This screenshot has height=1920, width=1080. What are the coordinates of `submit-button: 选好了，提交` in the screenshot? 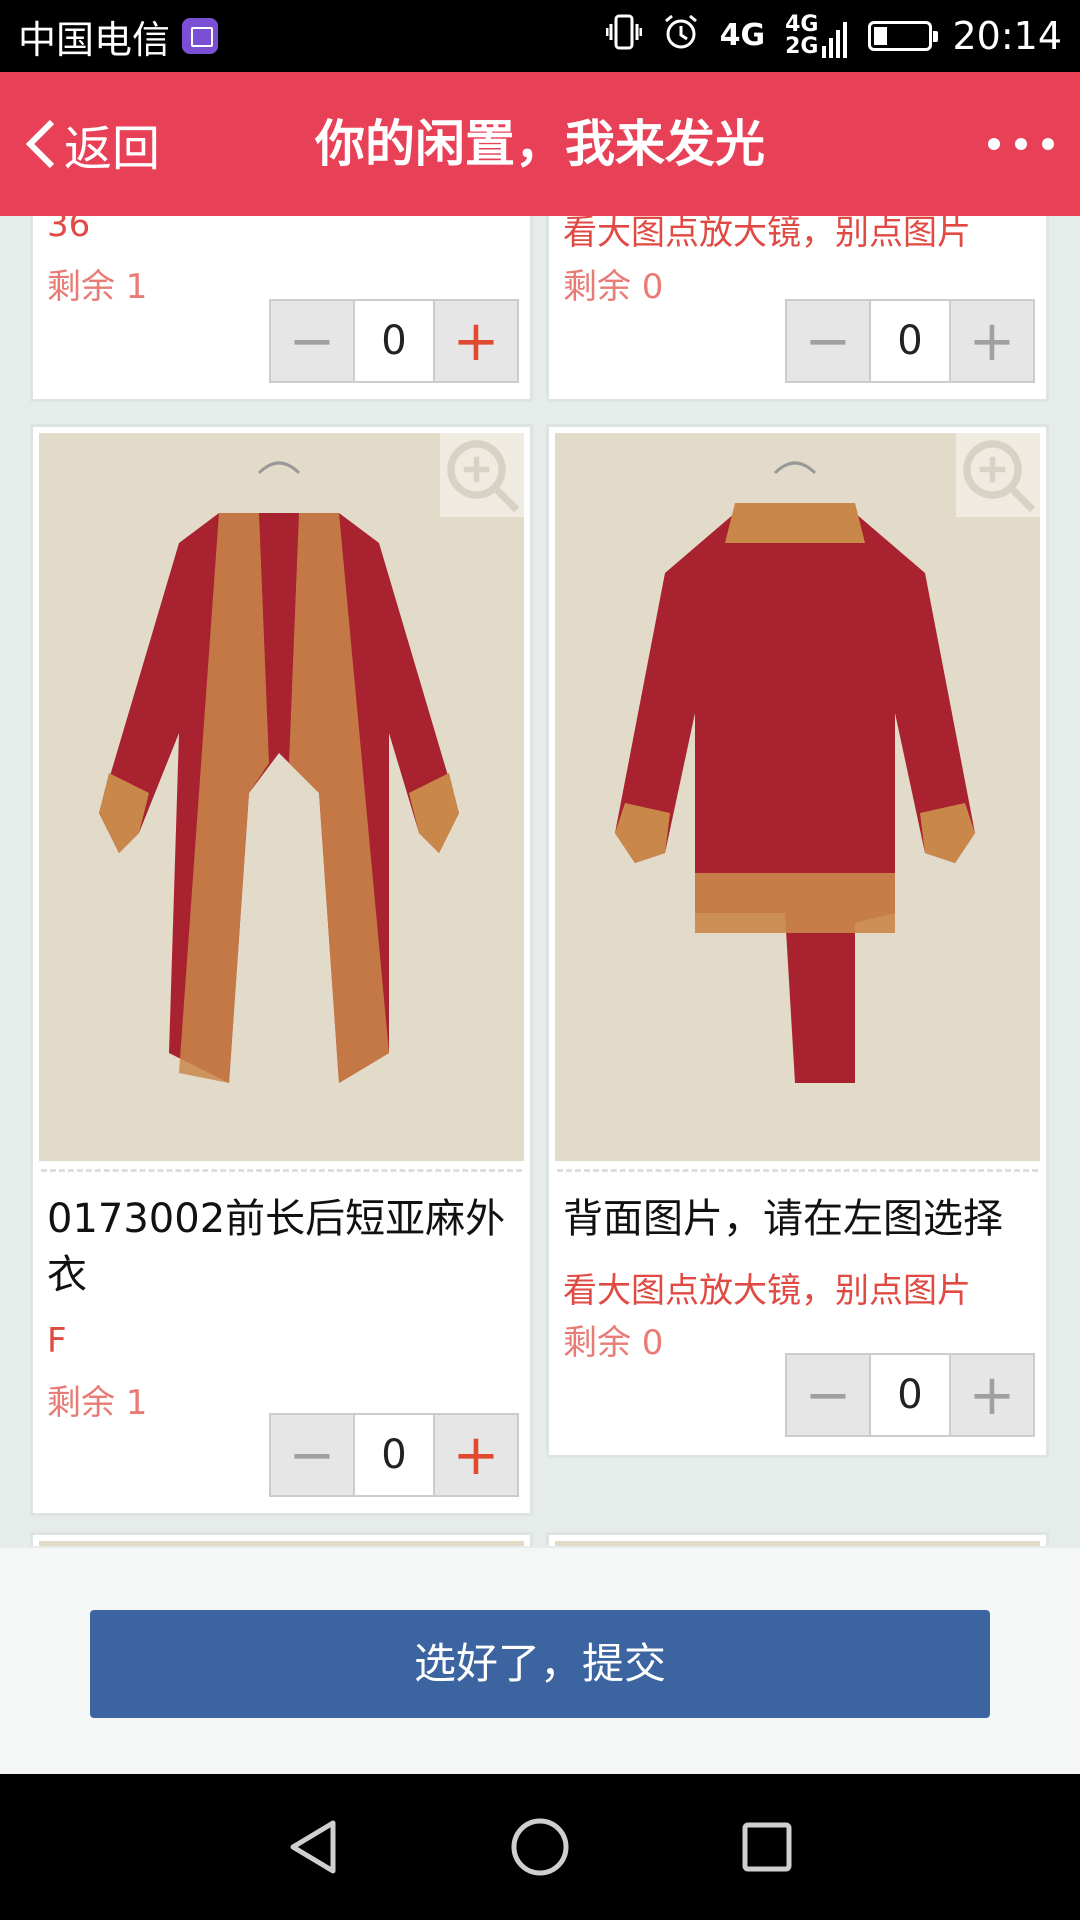 It's located at (540, 1664).